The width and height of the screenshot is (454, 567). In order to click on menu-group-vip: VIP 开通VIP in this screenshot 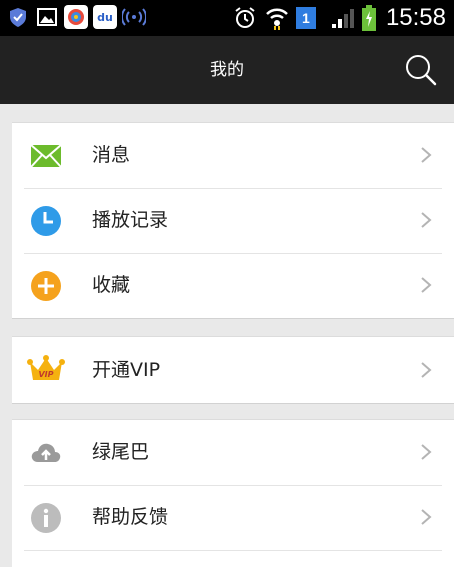, I will do `click(233, 370)`.